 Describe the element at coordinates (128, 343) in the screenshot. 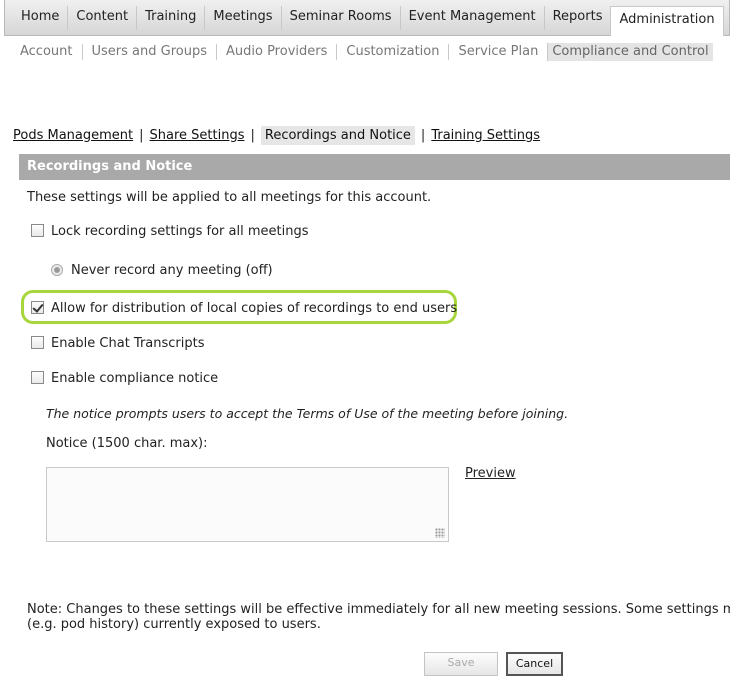

I see `enable-chat-transcripts-label: Enable Chat Transcripts` at that location.